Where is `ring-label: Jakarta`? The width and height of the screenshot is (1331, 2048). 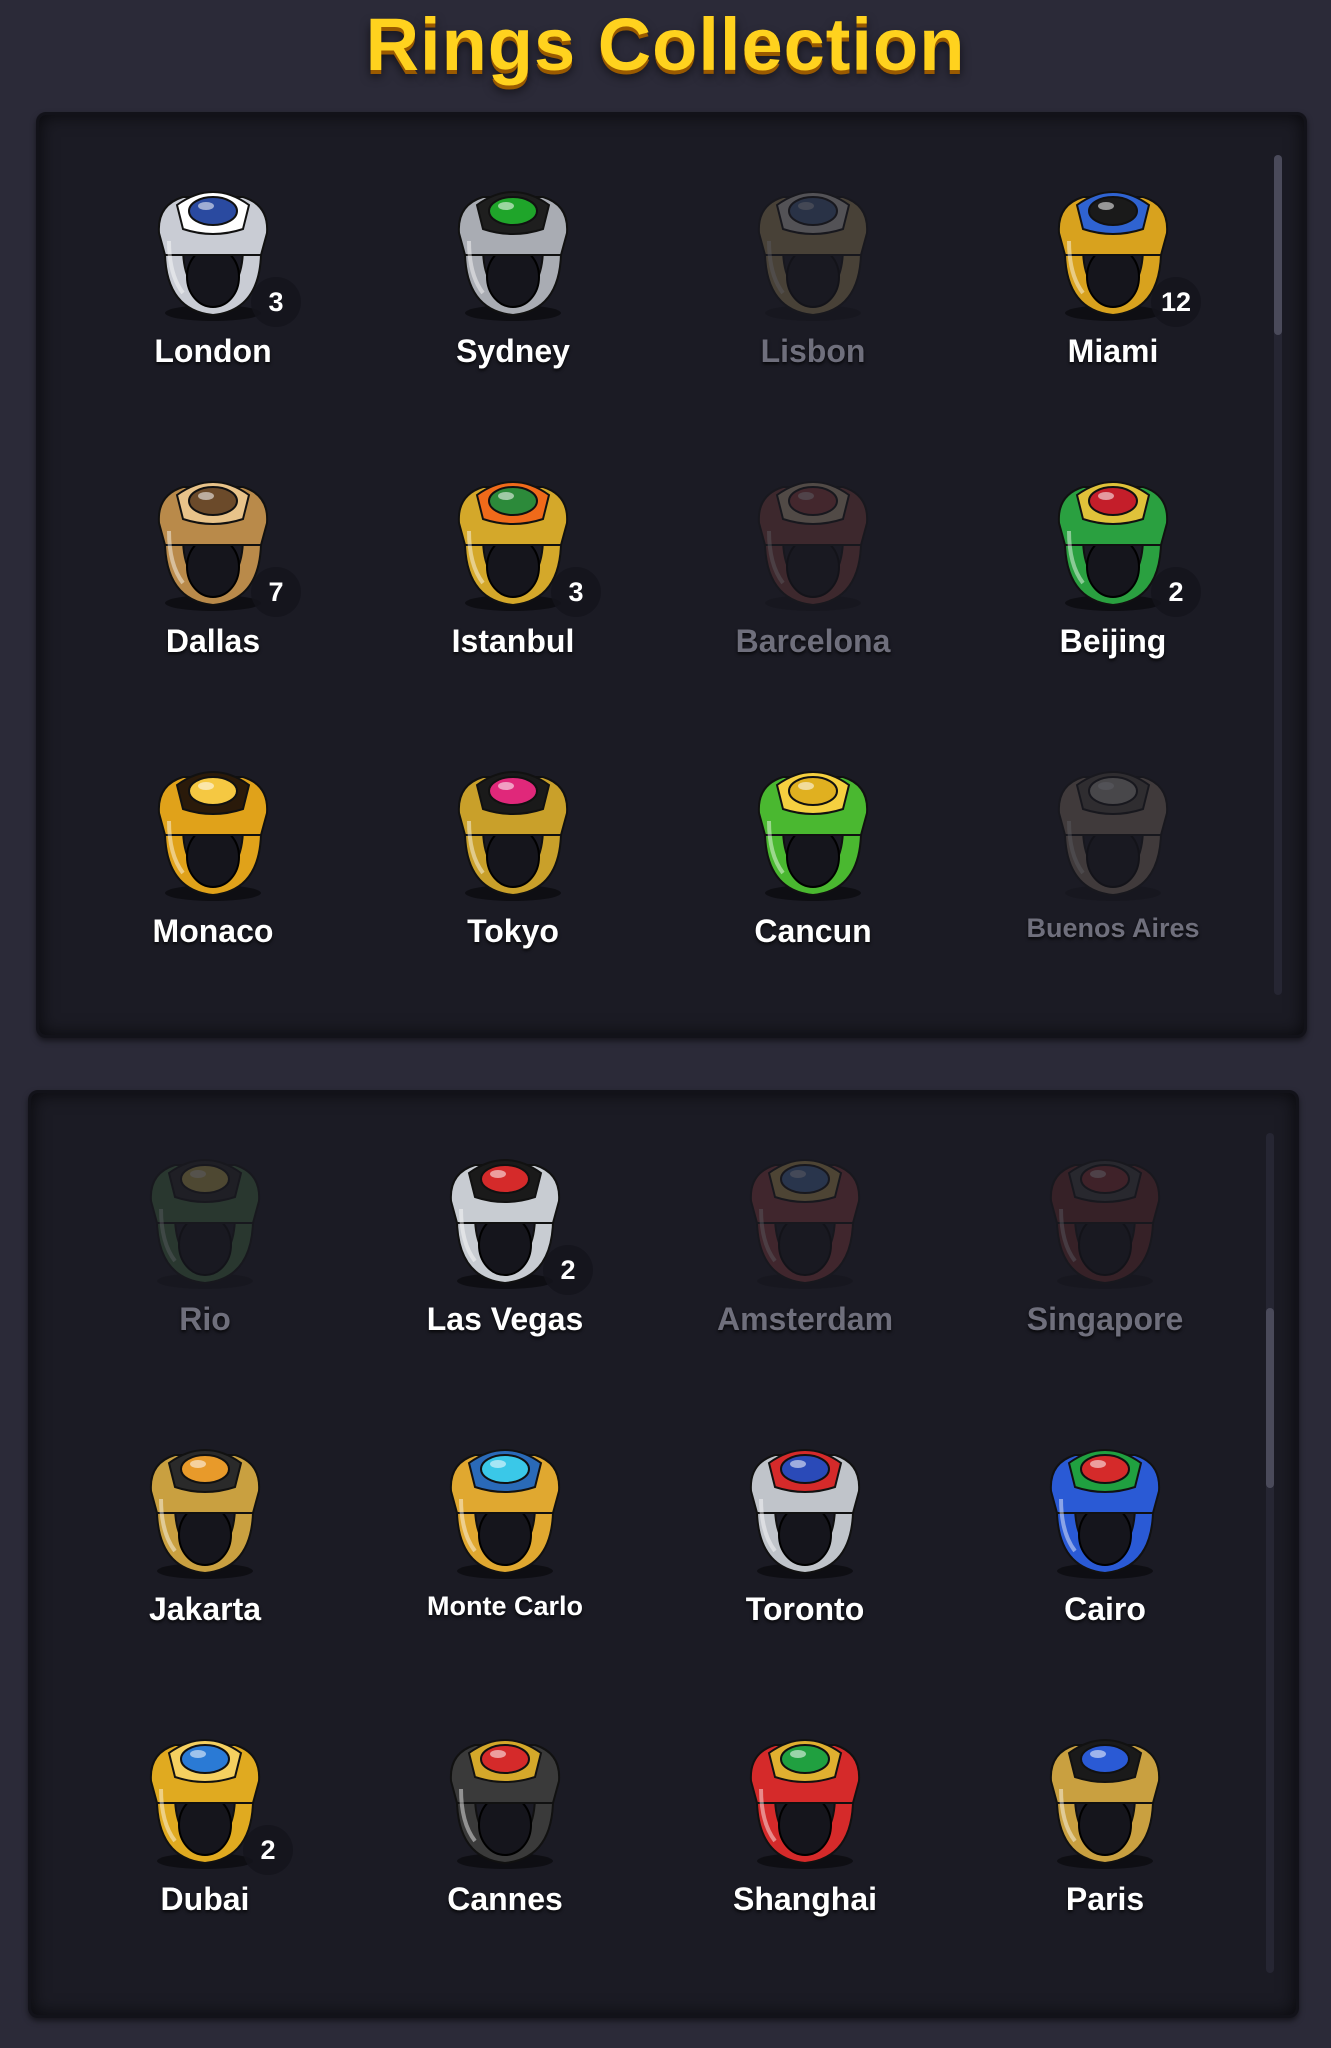 ring-label: Jakarta is located at coordinates (205, 1609).